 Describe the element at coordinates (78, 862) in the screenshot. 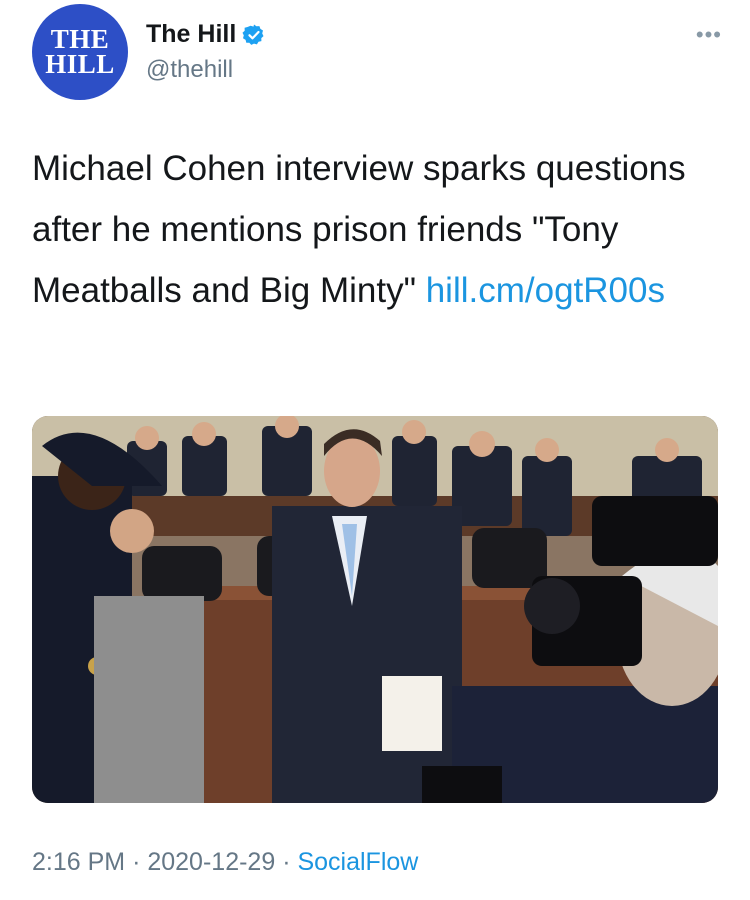

I see `tweet-time: 2:16 PM` at that location.